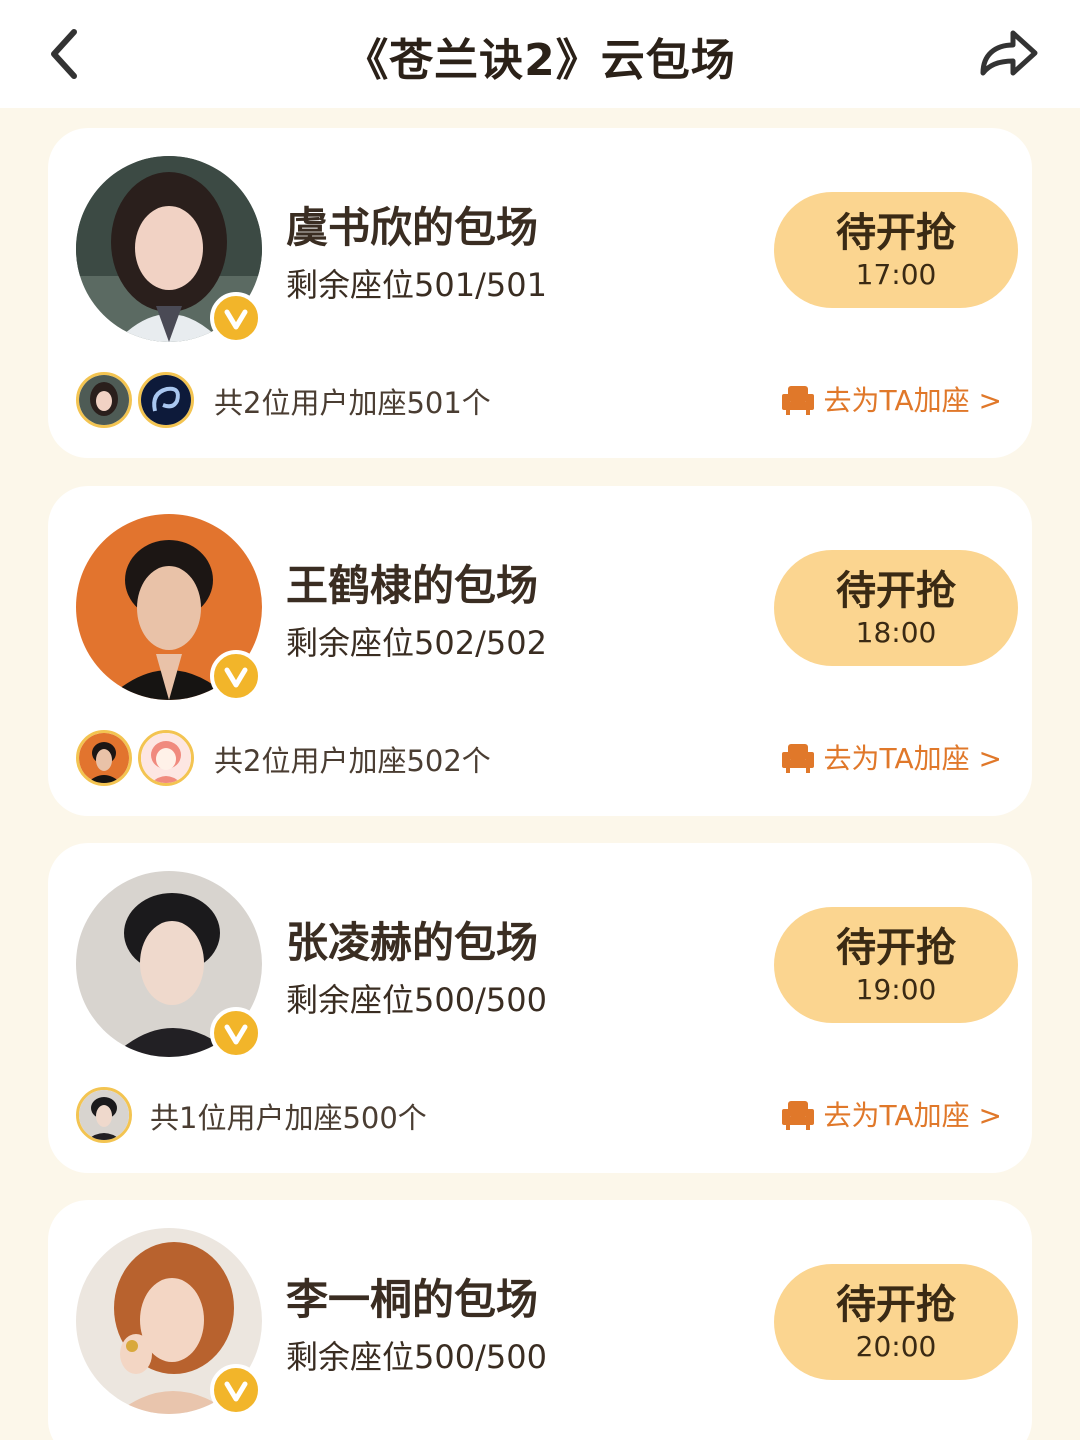 This screenshot has width=1080, height=1440. I want to click on host-title: 虞书欣的包场, so click(412, 227).